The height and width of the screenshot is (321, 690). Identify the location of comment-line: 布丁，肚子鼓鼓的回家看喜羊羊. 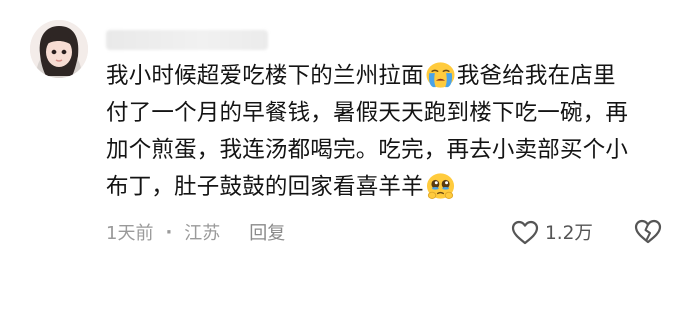
(396, 187).